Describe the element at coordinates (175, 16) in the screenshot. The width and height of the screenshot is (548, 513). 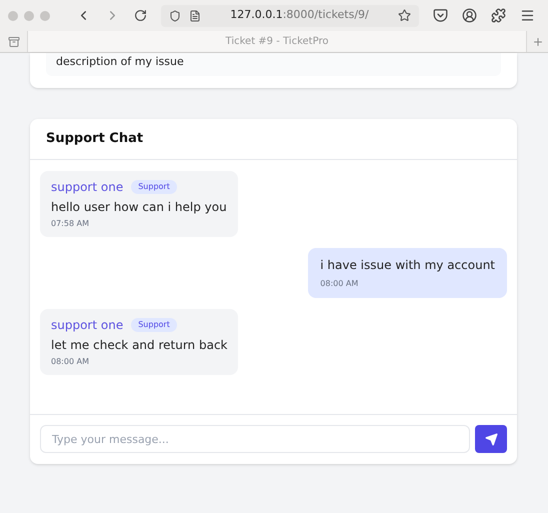
I see `shield-icon` at that location.